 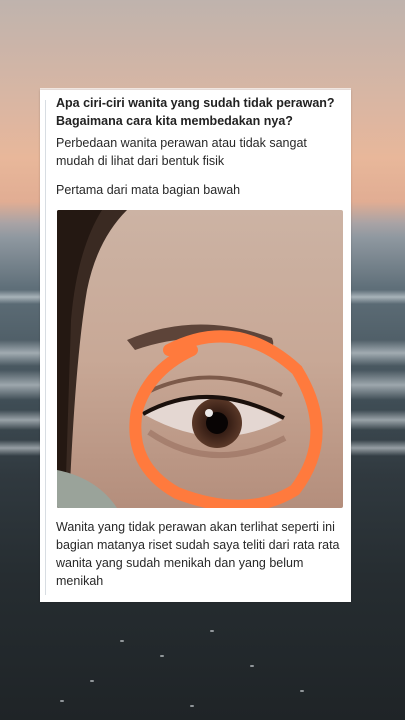 What do you see at coordinates (148, 190) in the screenshot?
I see `post-first-point: Pertama dari mata bagian bawah` at bounding box center [148, 190].